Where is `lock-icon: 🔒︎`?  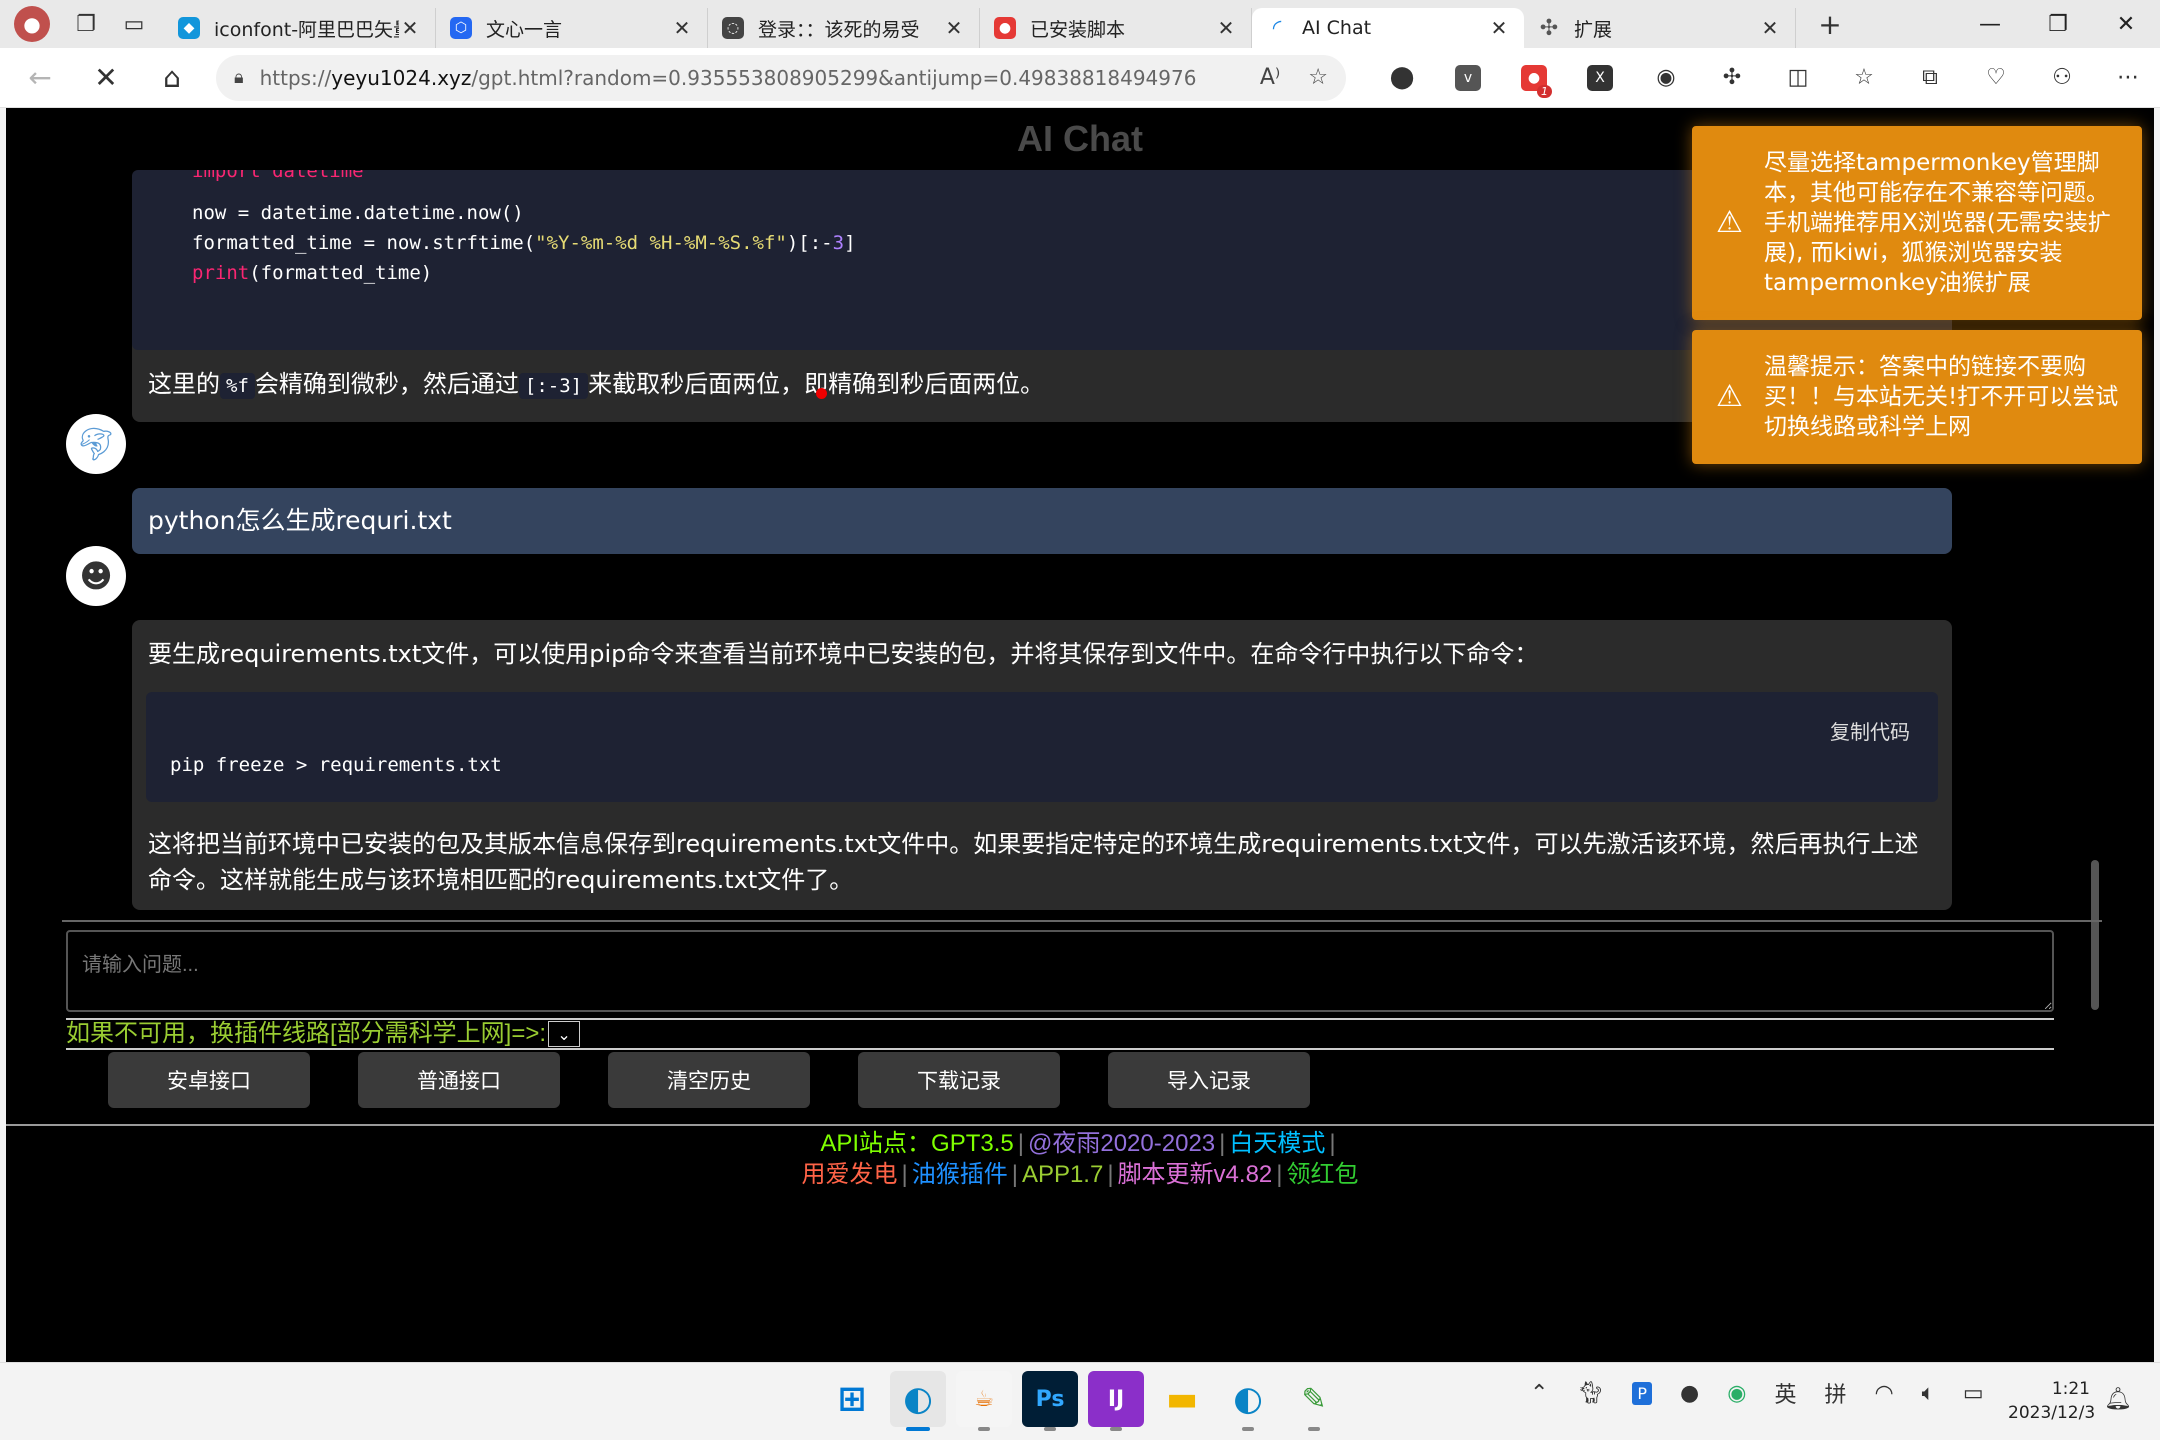 lock-icon: 🔒︎ is located at coordinates (239, 77).